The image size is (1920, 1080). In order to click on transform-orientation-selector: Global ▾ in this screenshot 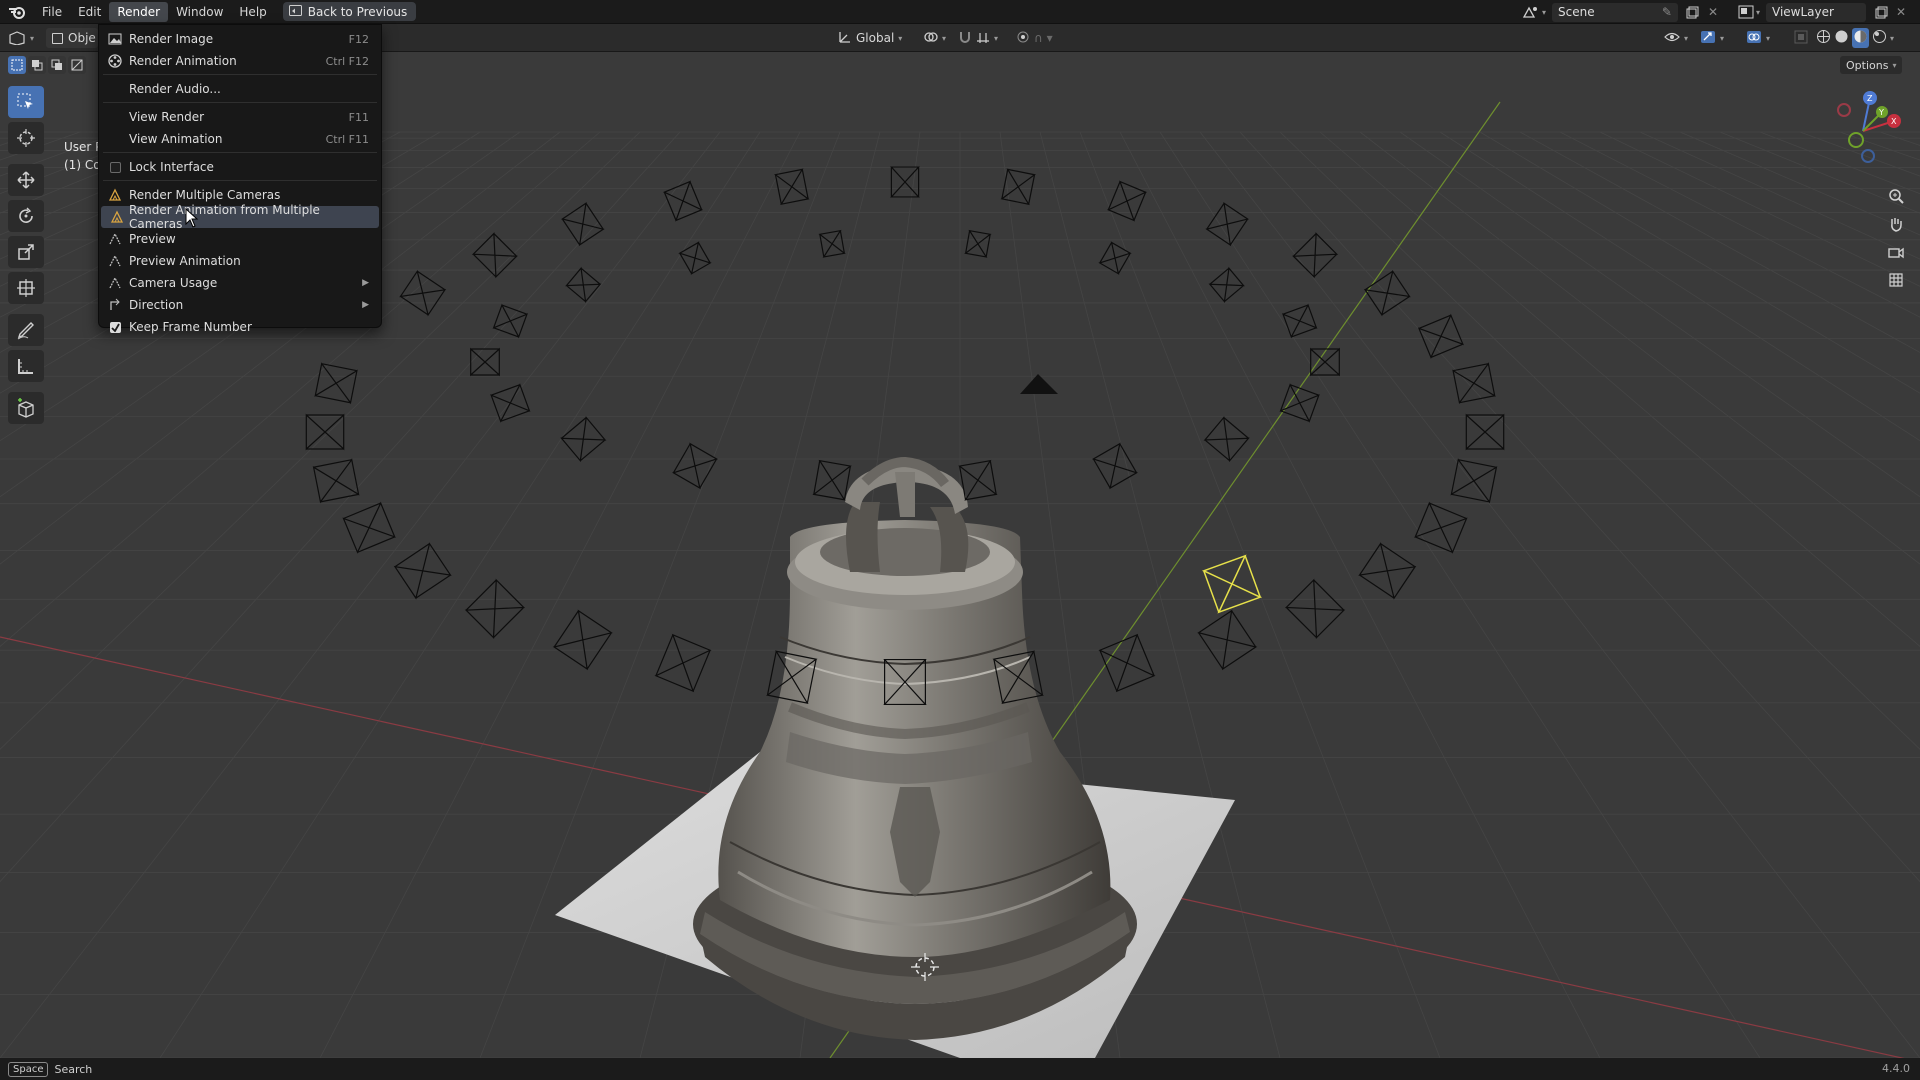, I will do `click(870, 38)`.